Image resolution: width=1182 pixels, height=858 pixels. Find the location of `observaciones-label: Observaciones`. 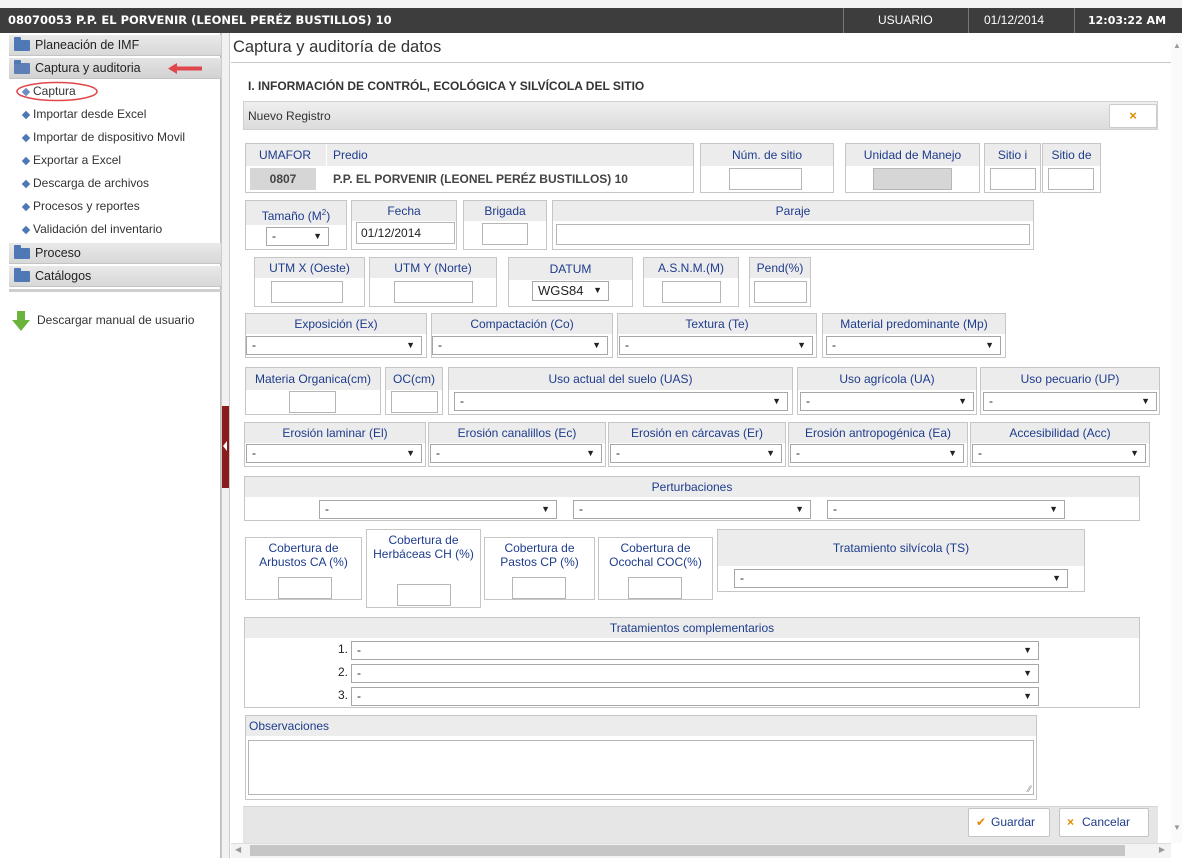

observaciones-label: Observaciones is located at coordinates (641, 726).